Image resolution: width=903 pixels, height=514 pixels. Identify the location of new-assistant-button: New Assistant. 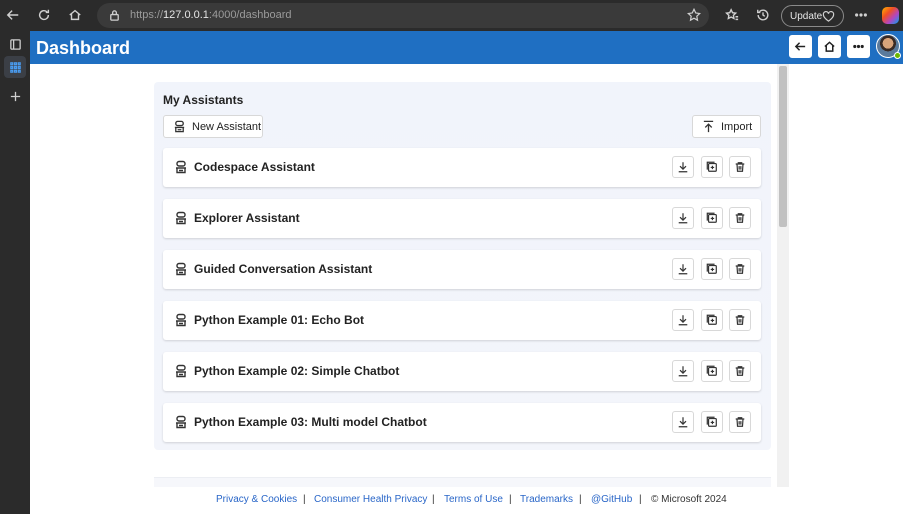
(213, 126).